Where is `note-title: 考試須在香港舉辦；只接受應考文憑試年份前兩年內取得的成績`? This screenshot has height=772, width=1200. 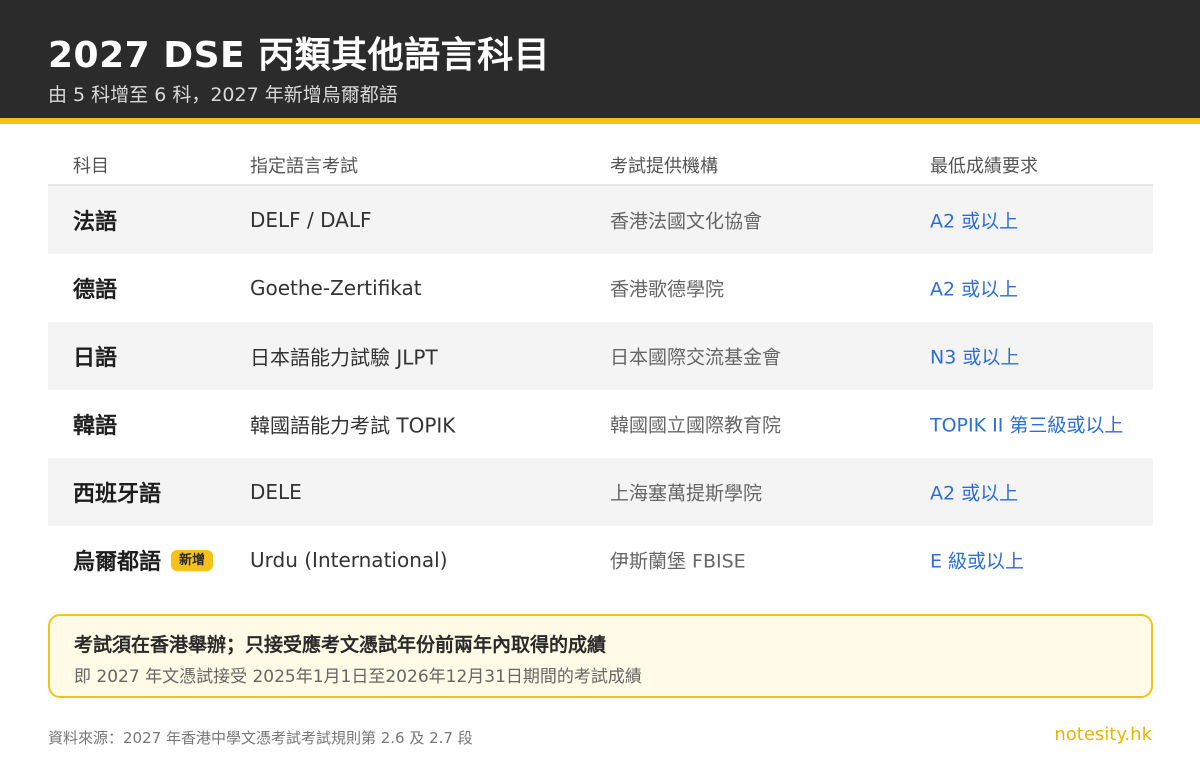
note-title: 考試須在香港舉辦；只接受應考文憑試年份前兩年內取得的成績 is located at coordinates (340, 645).